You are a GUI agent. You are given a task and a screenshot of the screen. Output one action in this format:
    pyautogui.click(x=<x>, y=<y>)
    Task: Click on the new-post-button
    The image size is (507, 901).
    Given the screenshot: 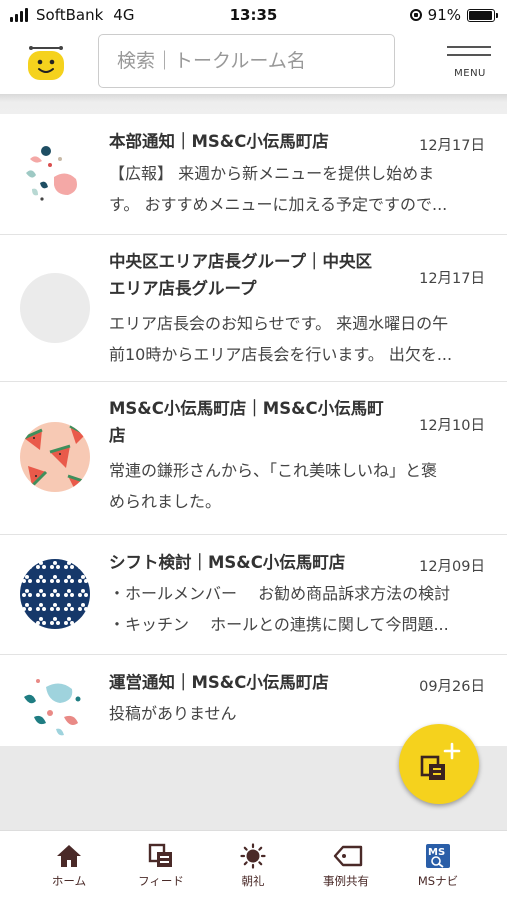 What is the action you would take?
    pyautogui.click(x=439, y=764)
    